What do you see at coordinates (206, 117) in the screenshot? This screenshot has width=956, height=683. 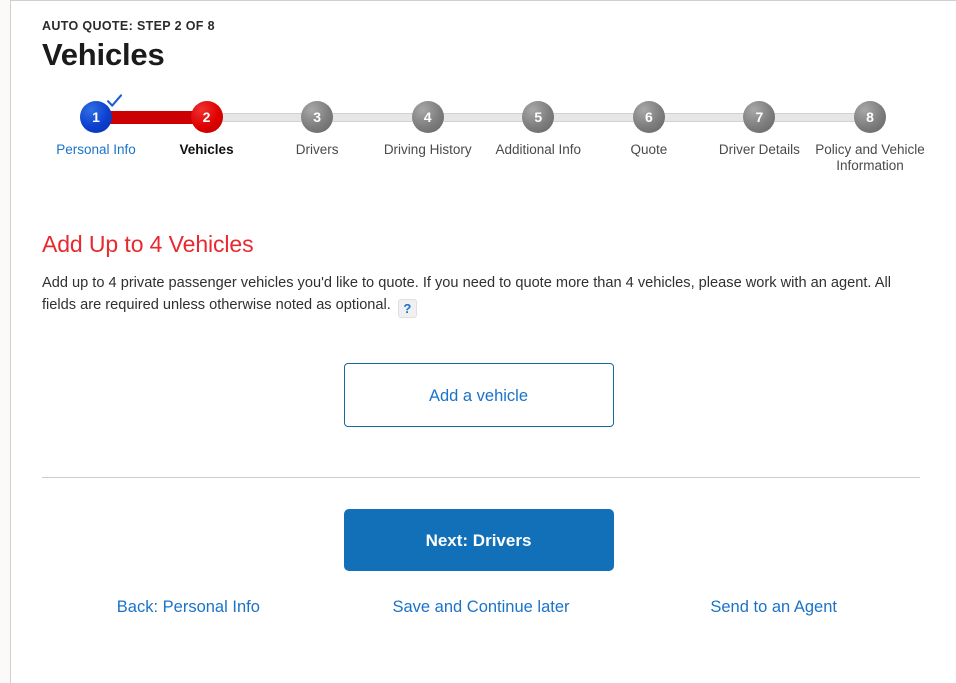 I see `stepper-bubble-2: 2` at bounding box center [206, 117].